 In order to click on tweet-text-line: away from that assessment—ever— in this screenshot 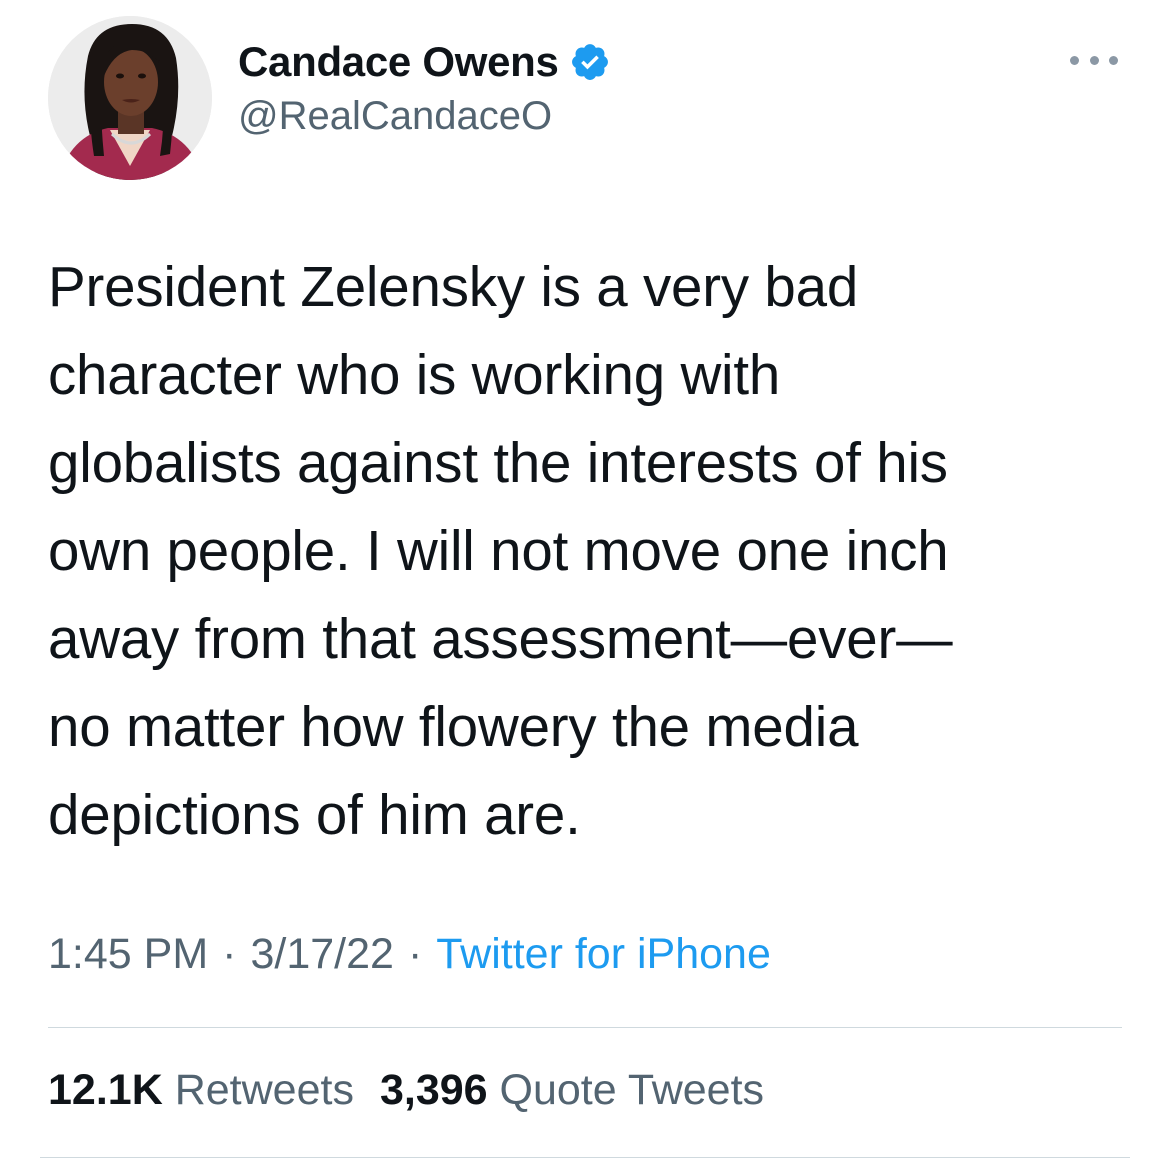, I will do `click(500, 638)`.